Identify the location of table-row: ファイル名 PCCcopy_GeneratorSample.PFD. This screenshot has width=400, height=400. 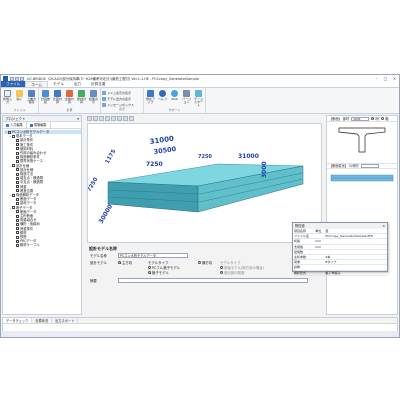
(340, 236).